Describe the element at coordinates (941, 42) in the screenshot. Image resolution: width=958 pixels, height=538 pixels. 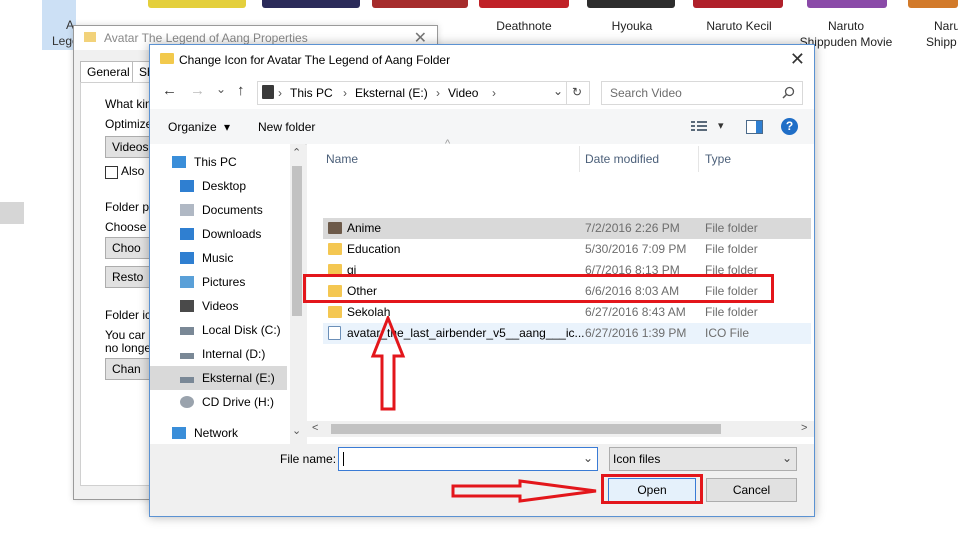
I see `background-thumb-label: Shipp` at that location.